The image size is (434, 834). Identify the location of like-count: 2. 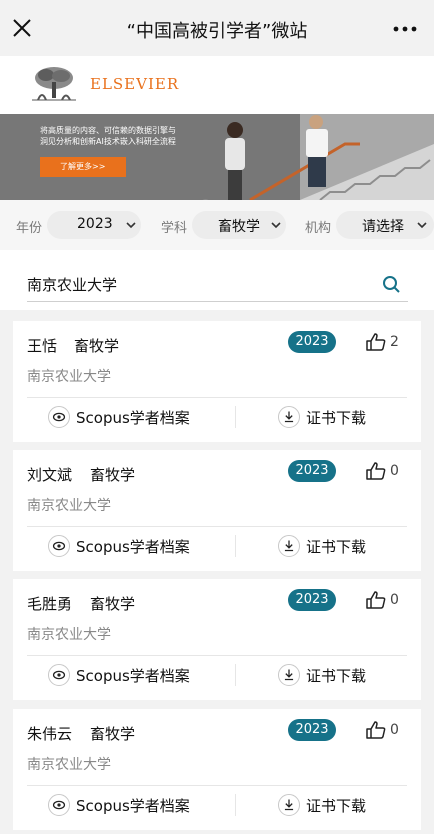
(394, 342).